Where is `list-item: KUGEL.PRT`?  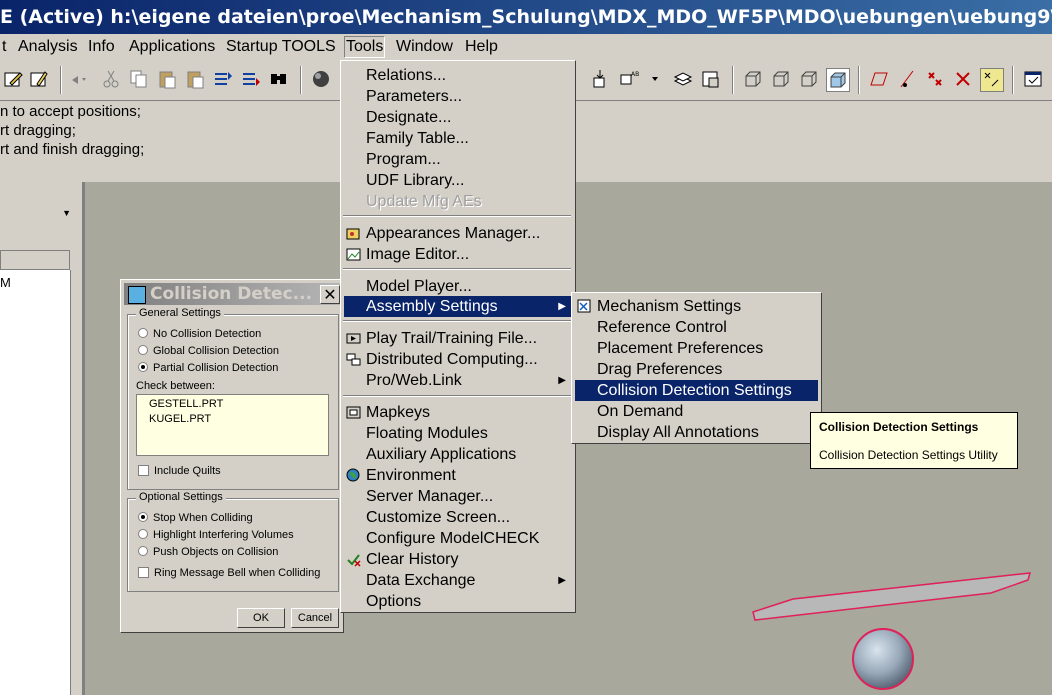 list-item: KUGEL.PRT is located at coordinates (180, 419).